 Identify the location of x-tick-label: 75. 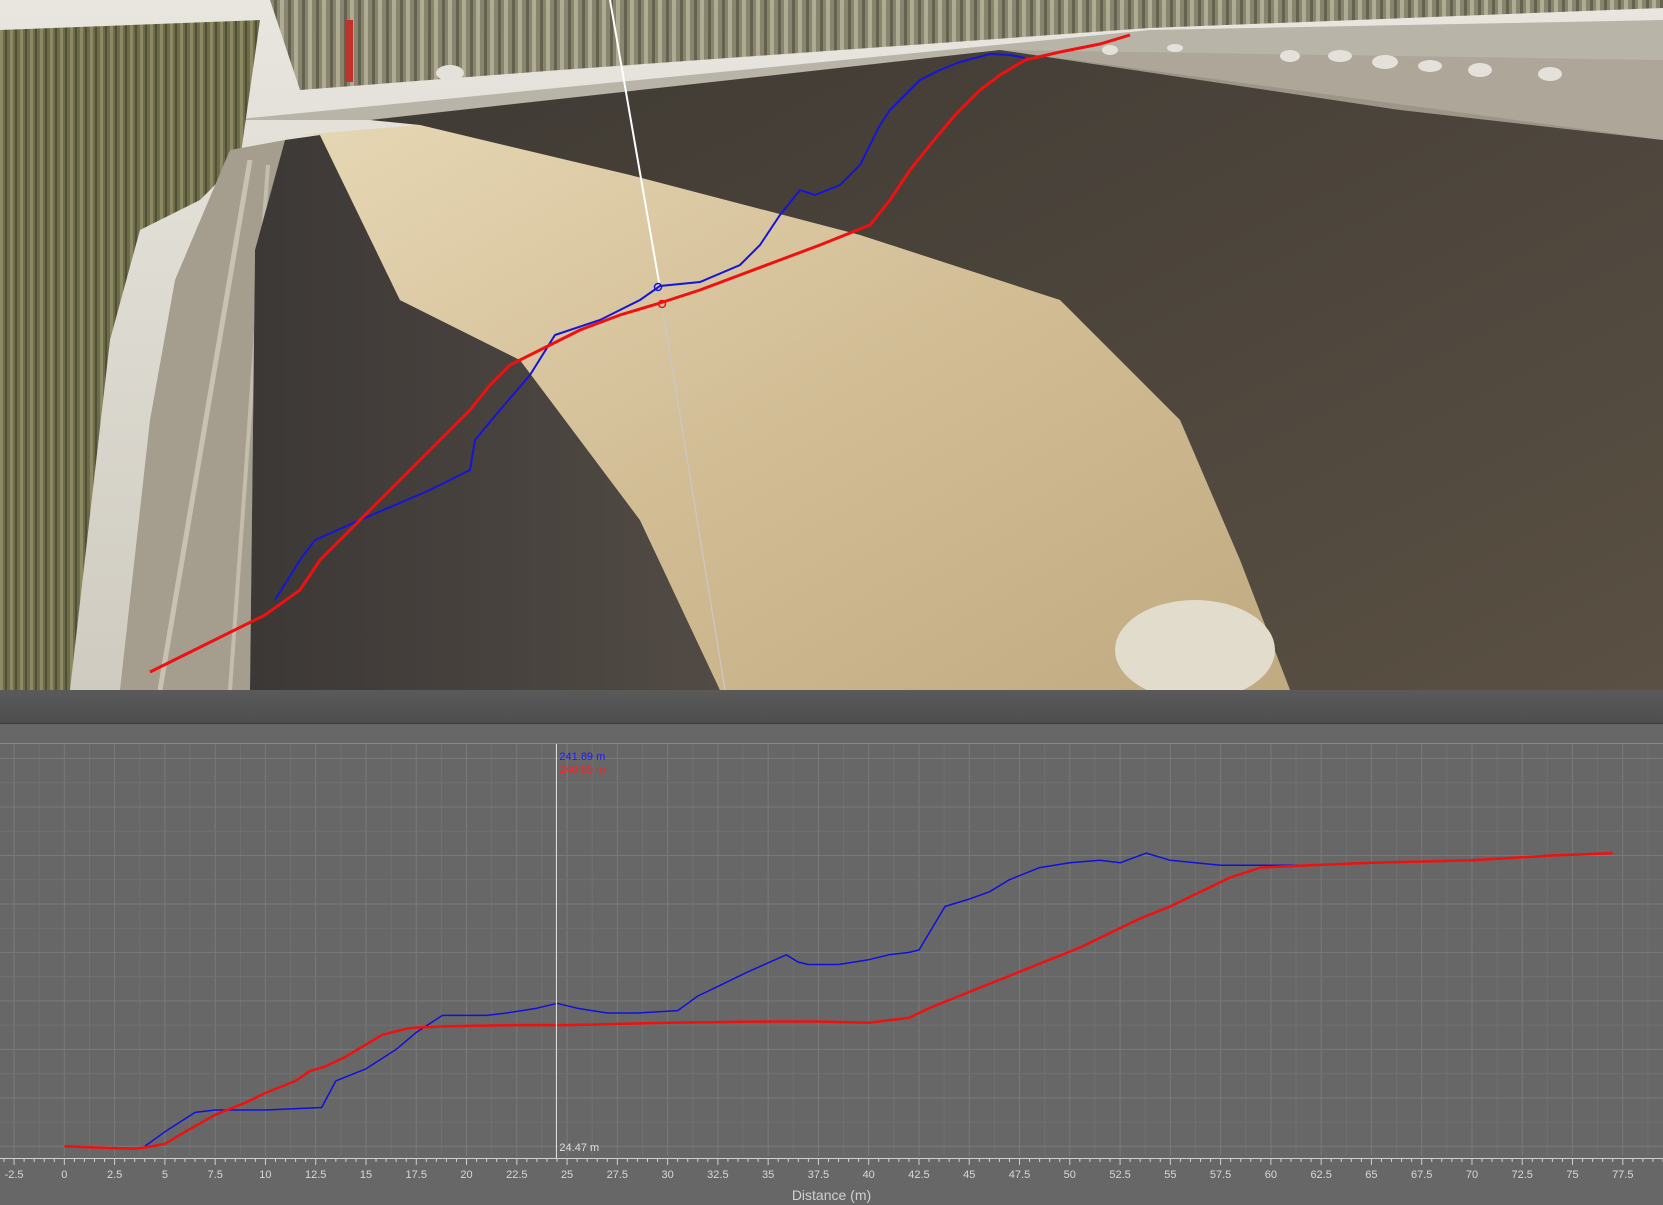
(1572, 1175).